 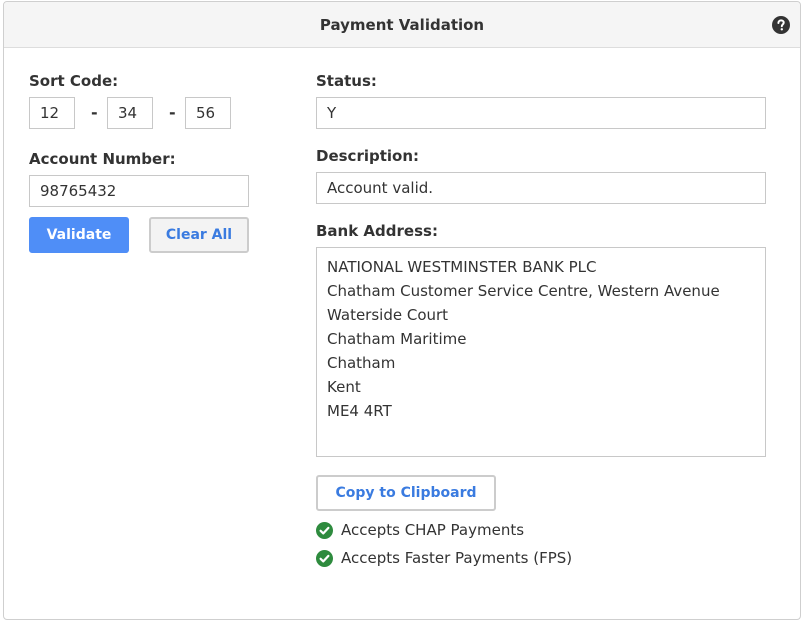 I want to click on bank-address-line: Waterside Court, so click(x=388, y=315).